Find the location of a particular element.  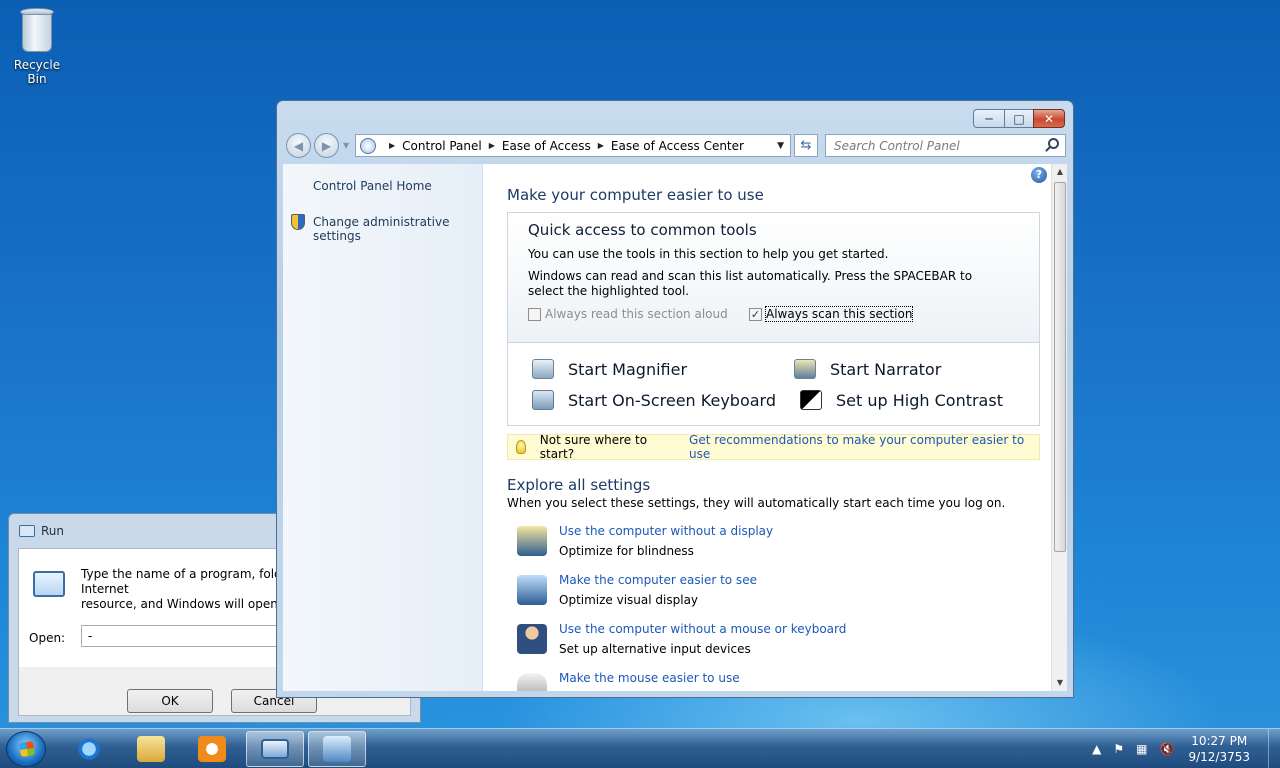

clock-date: 9/12/3753 is located at coordinates (1219, 757).